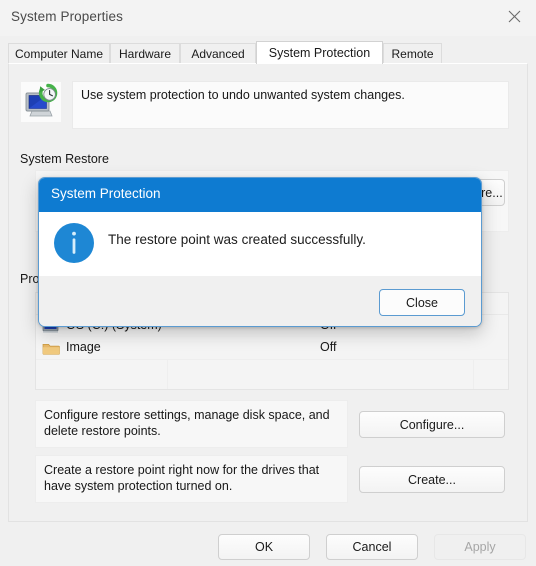 Image resolution: width=536 pixels, height=566 pixels. I want to click on dialog-title: System Protection, so click(106, 193).